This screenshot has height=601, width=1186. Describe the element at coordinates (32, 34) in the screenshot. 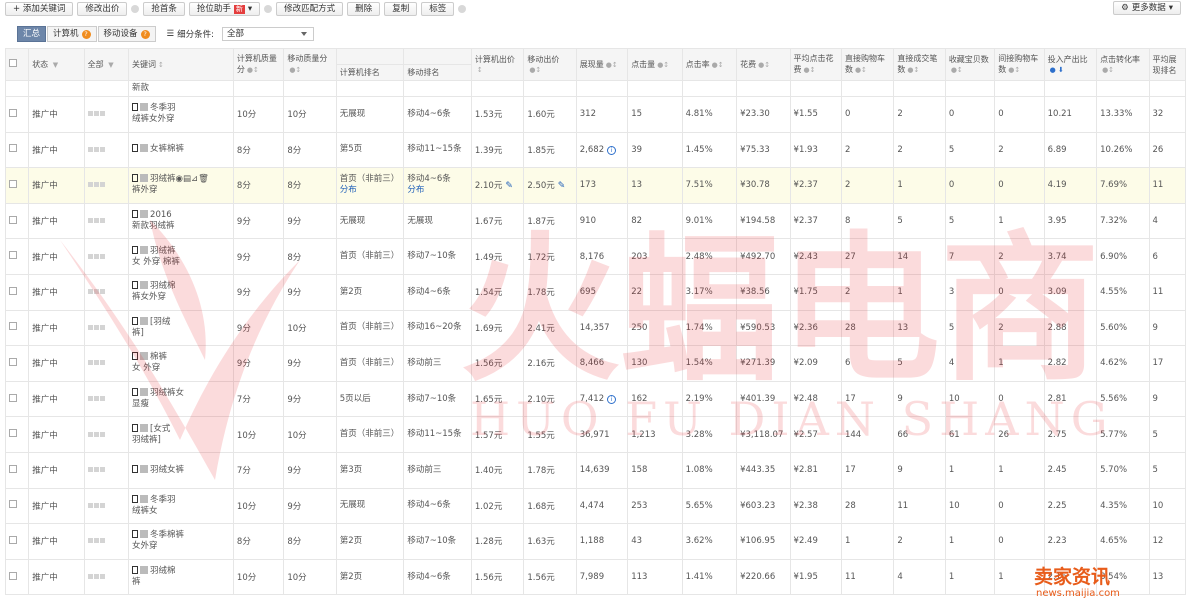

I see `tab-summary: 汇总` at that location.